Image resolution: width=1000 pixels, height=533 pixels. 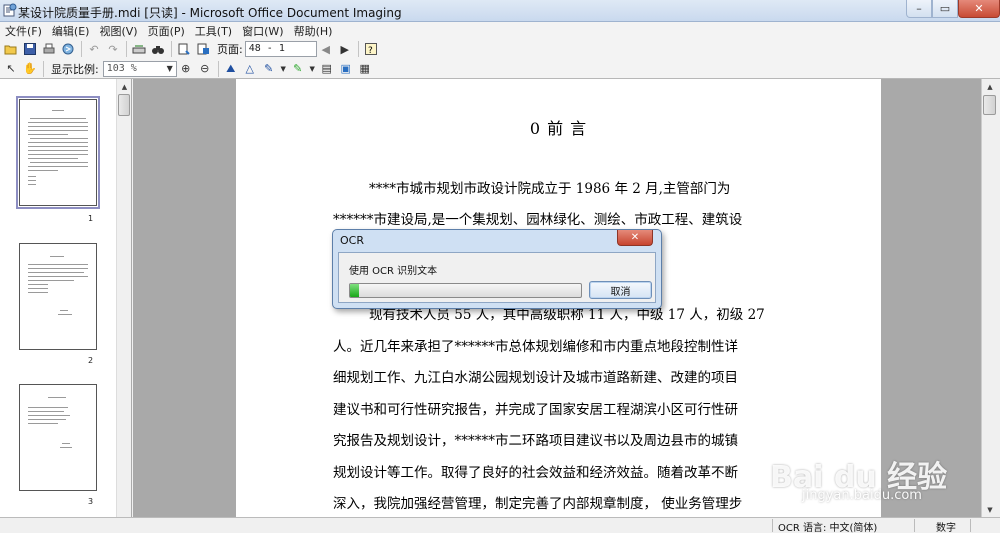 I want to click on picture-icon: ▣, so click(x=345, y=68).